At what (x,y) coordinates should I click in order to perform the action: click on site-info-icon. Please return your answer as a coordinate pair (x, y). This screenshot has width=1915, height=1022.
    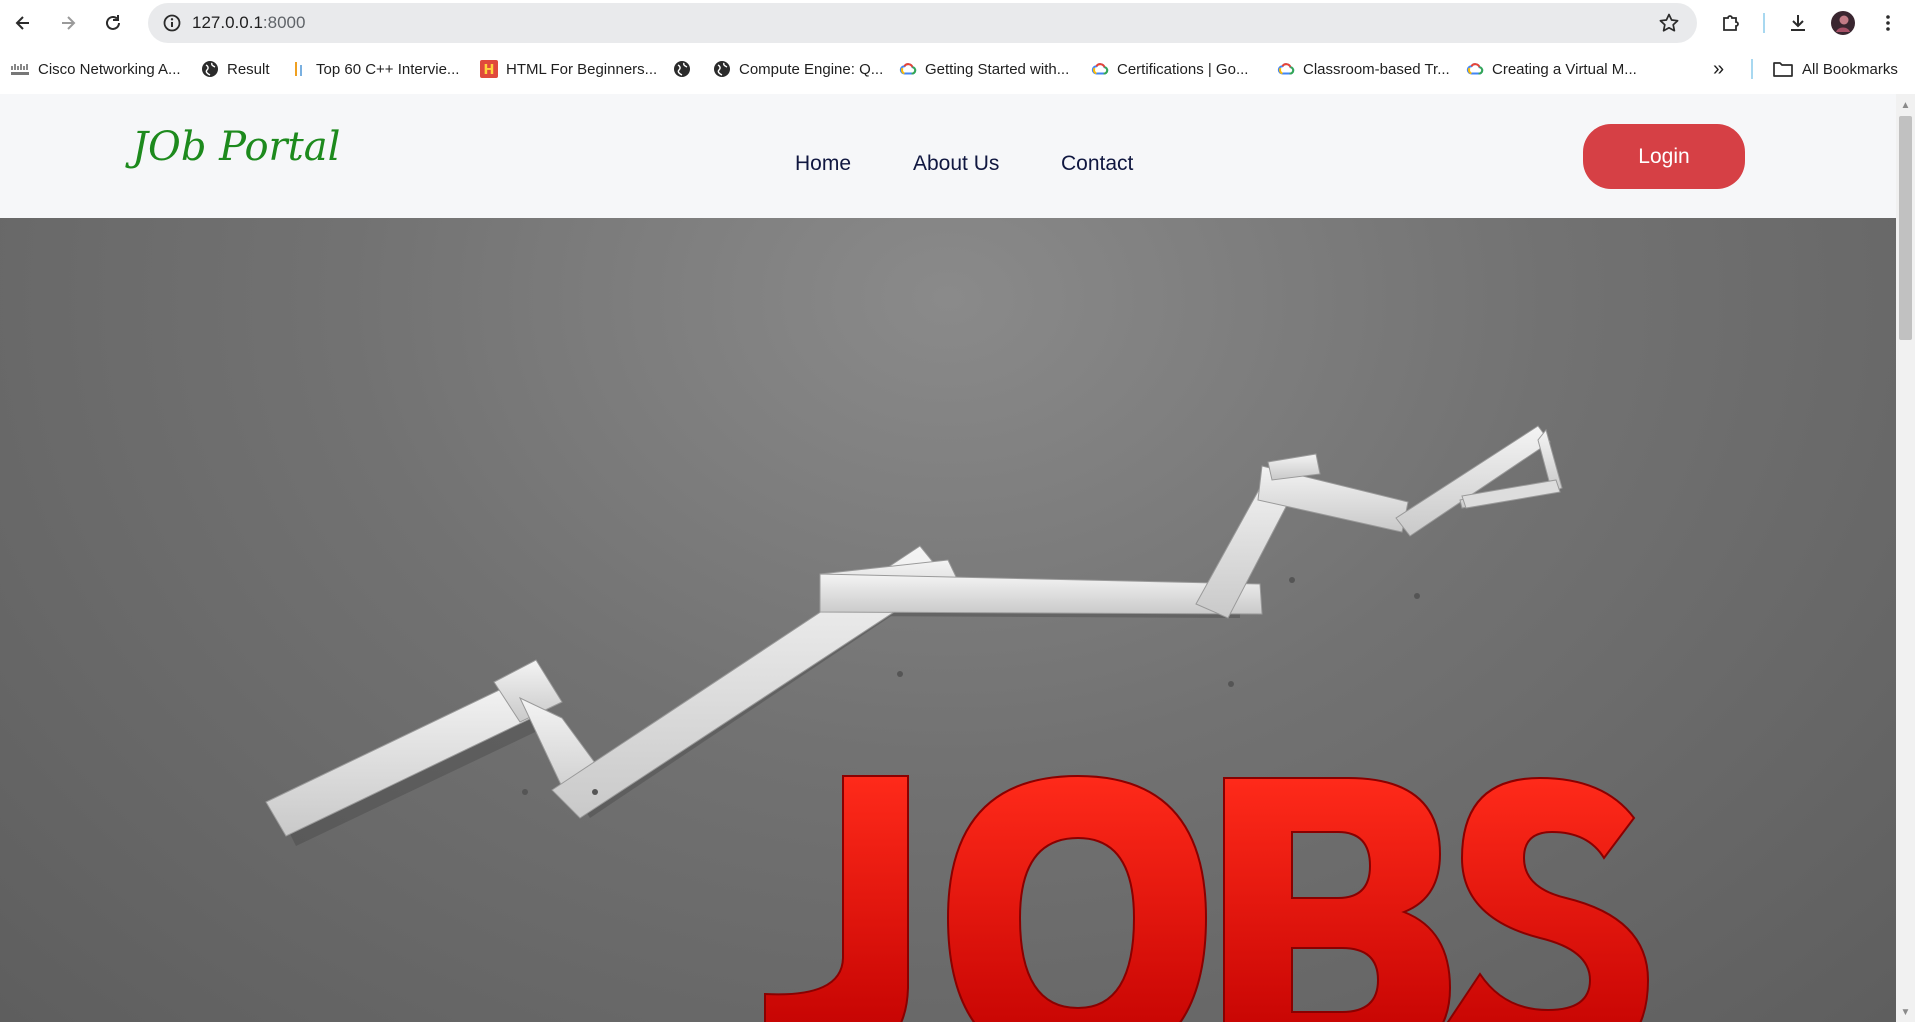
    Looking at the image, I should click on (172, 23).